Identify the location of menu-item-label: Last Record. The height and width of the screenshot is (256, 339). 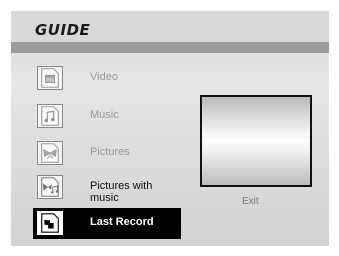
(122, 222).